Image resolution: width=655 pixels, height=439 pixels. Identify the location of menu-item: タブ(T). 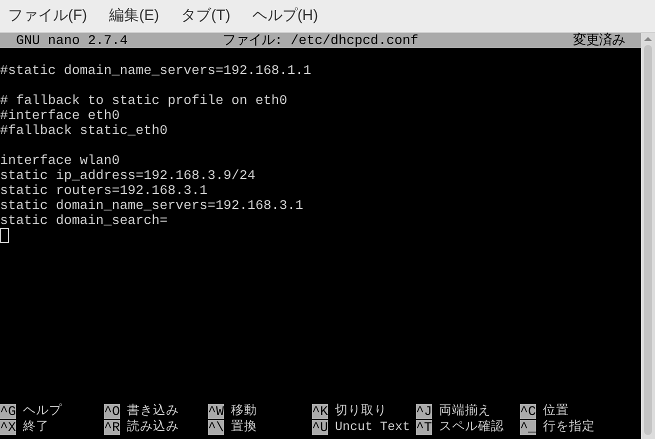
(205, 16).